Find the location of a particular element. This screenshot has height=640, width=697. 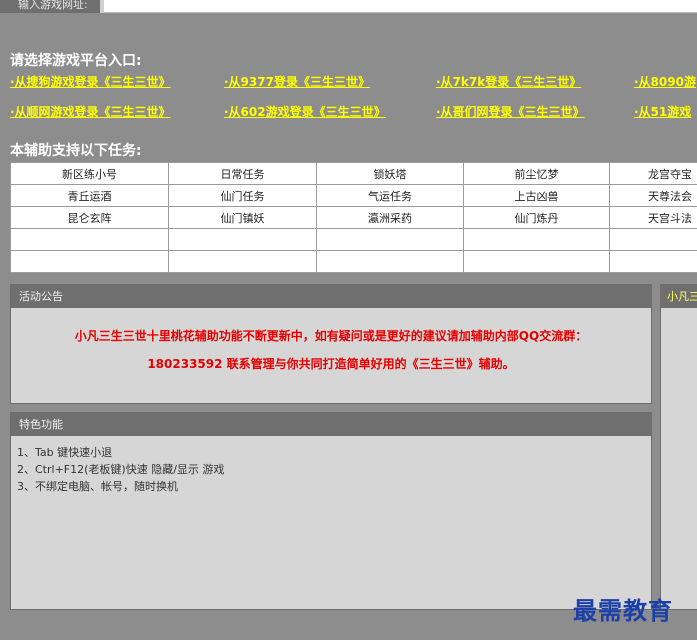

table-row: 青丘运酒 仙门任务 气运任务 上古凶兽 天尊法会 is located at coordinates (353, 195).